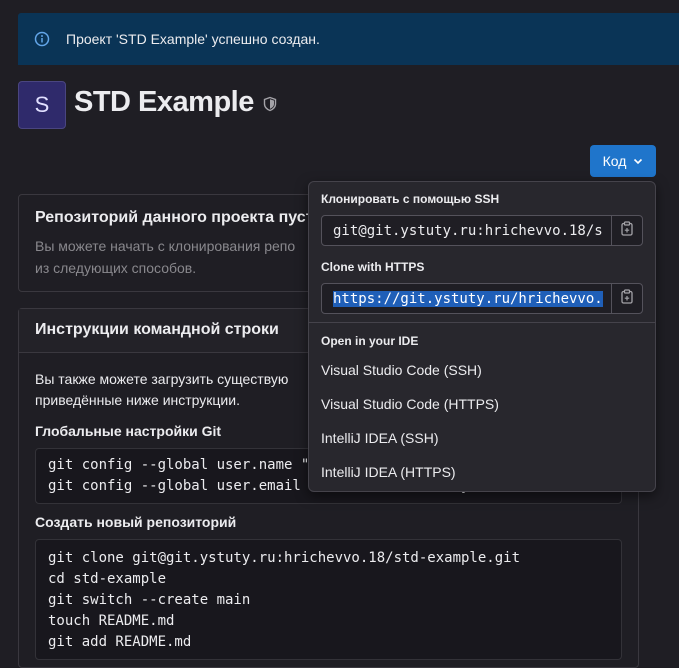 The height and width of the screenshot is (668, 679). What do you see at coordinates (136, 522) in the screenshot?
I see `new-repo-heading: Создать новый репозиторий` at bounding box center [136, 522].